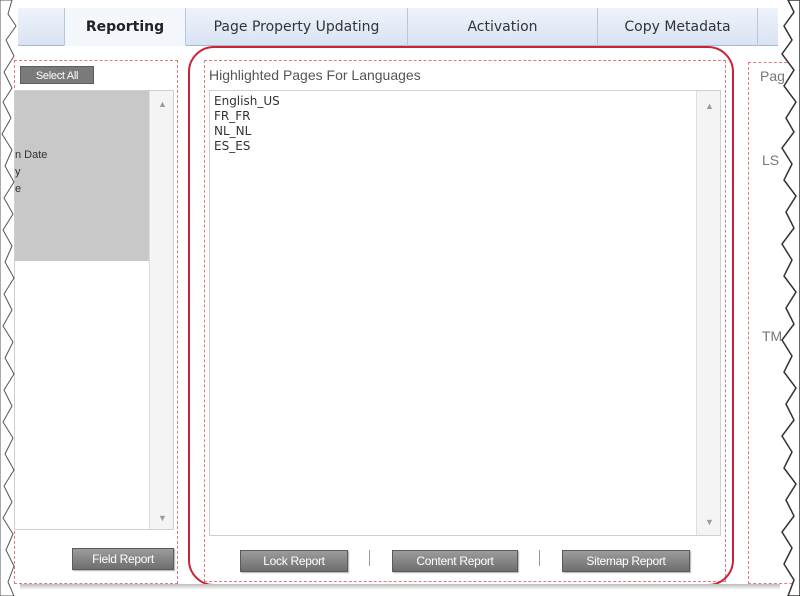  Describe the element at coordinates (123, 559) in the screenshot. I see `field-report-button: Field Report` at that location.